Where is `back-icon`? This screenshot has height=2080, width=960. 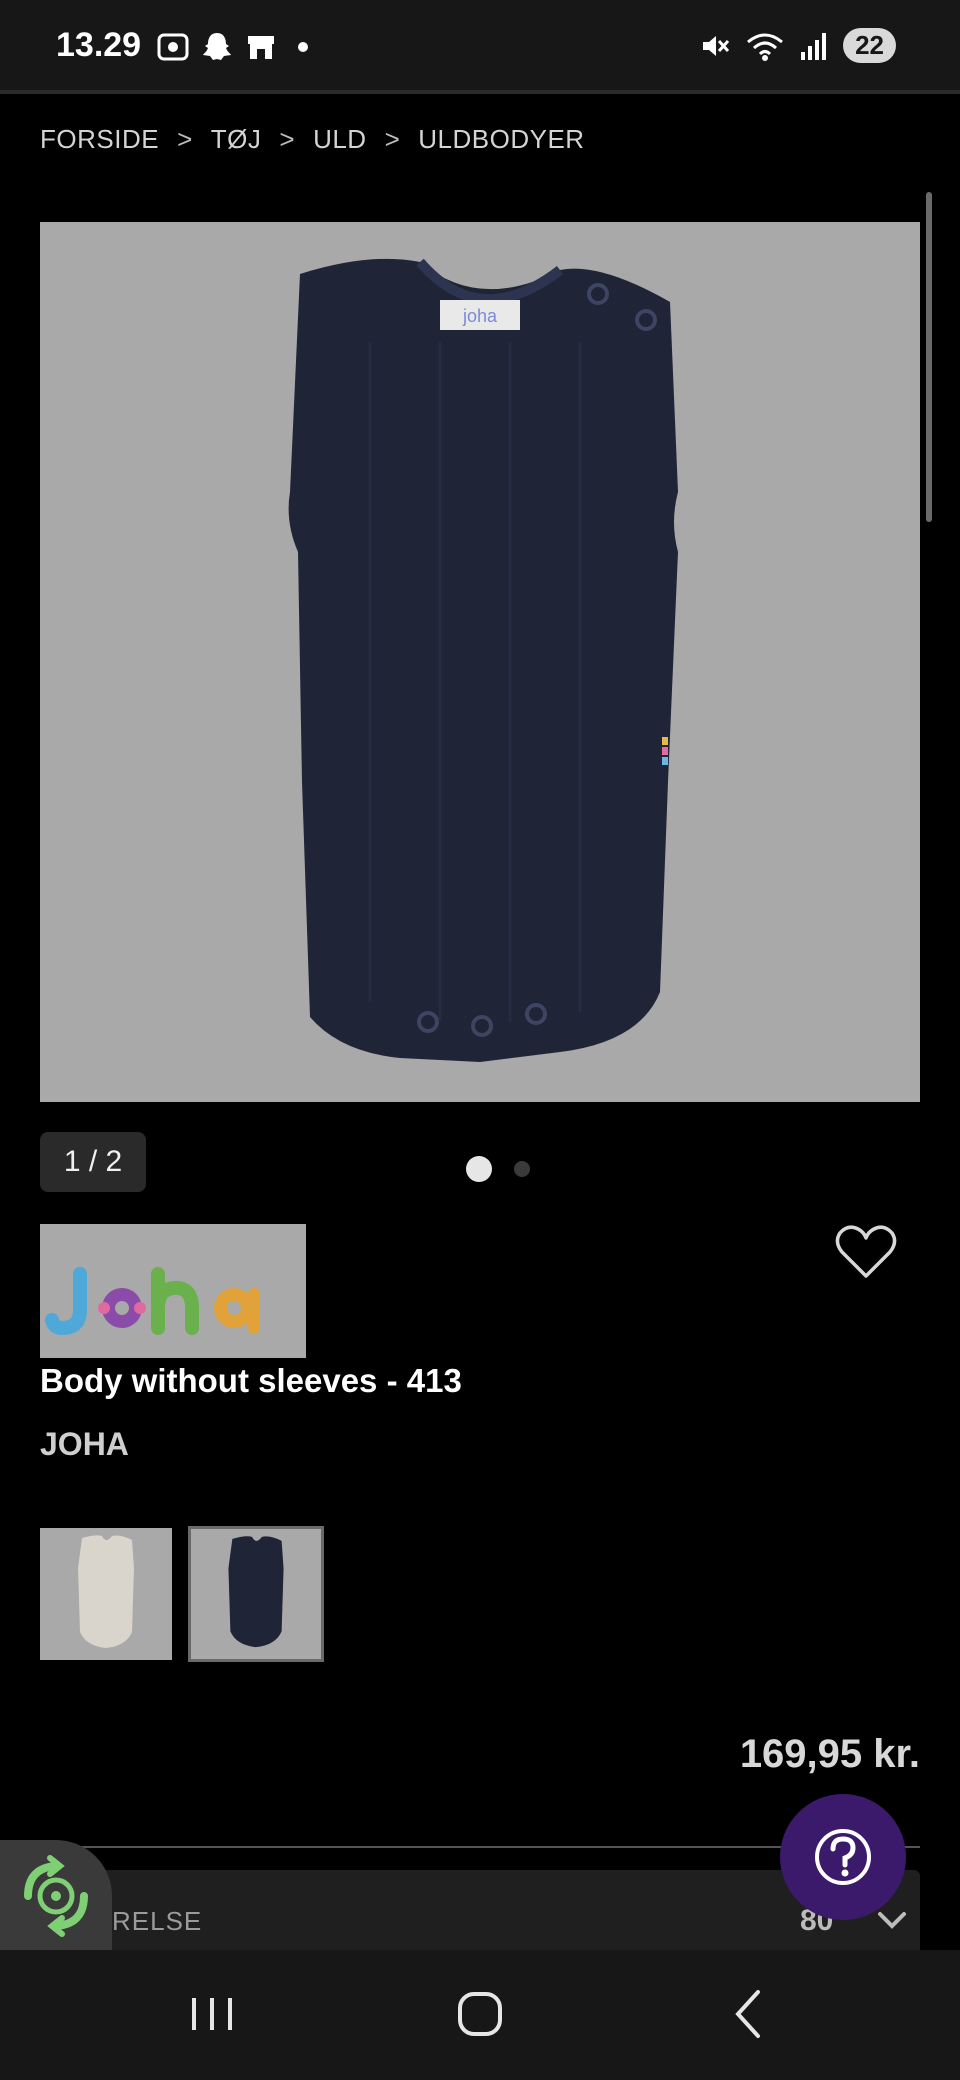
back-icon is located at coordinates (750, 2014).